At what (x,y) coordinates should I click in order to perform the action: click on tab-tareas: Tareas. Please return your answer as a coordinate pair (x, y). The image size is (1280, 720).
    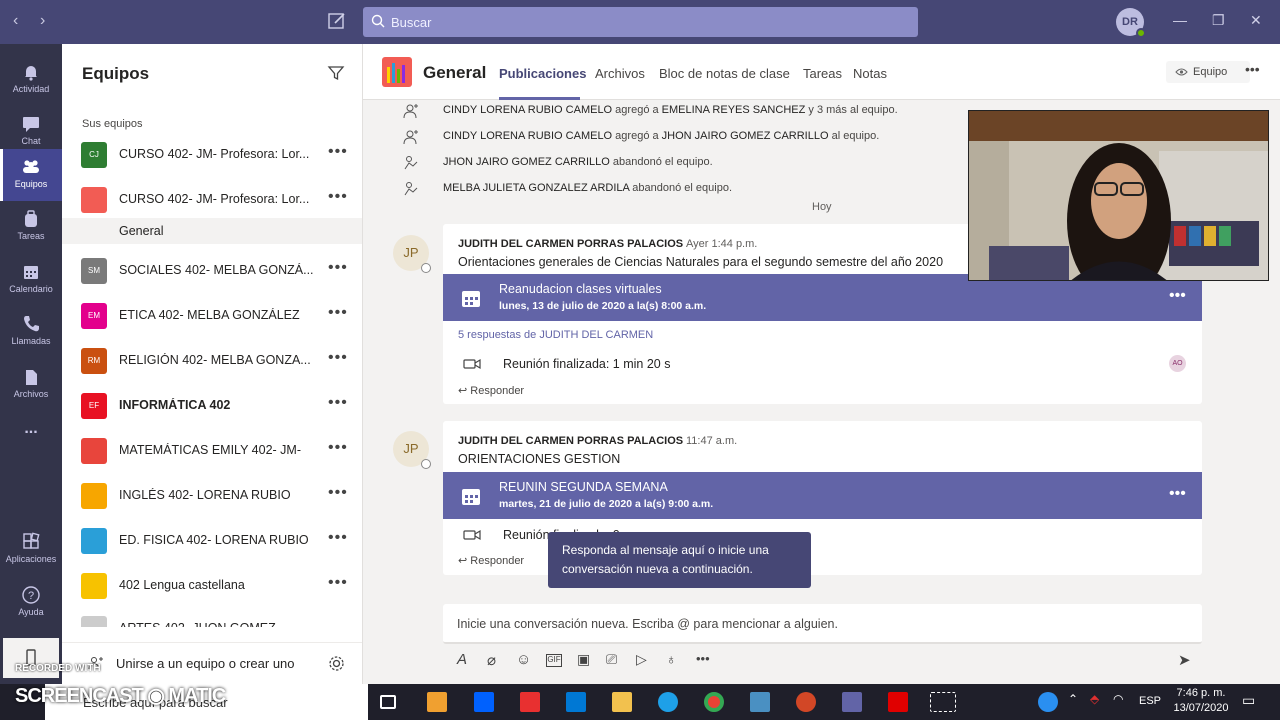
    Looking at the image, I should click on (822, 73).